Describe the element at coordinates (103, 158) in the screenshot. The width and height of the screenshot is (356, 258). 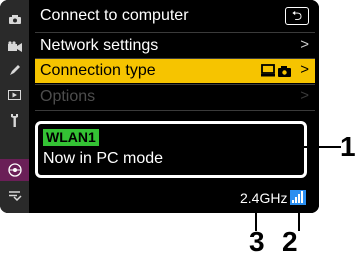
I see `status-message: Now in PC mode` at that location.